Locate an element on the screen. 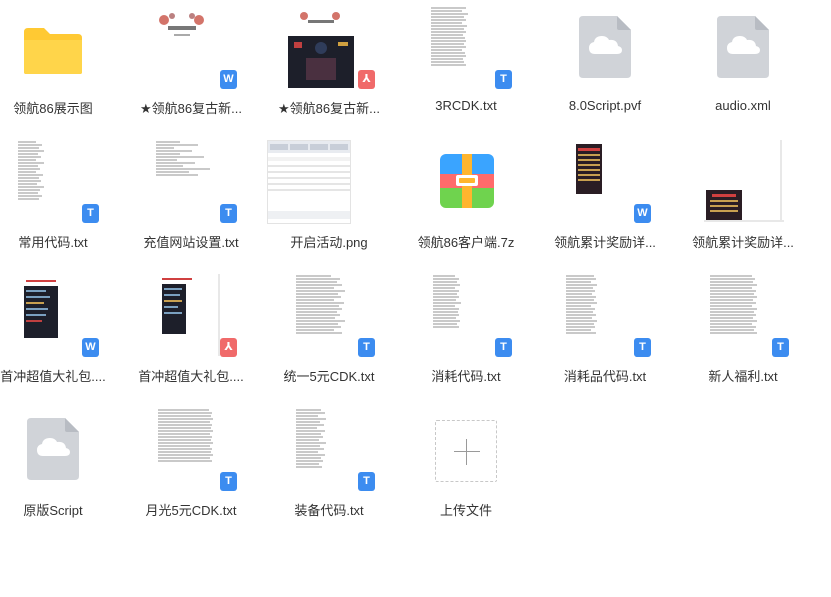 The height and width of the screenshot is (597, 831). file-label: 开启活动.png is located at coordinates (329, 242).